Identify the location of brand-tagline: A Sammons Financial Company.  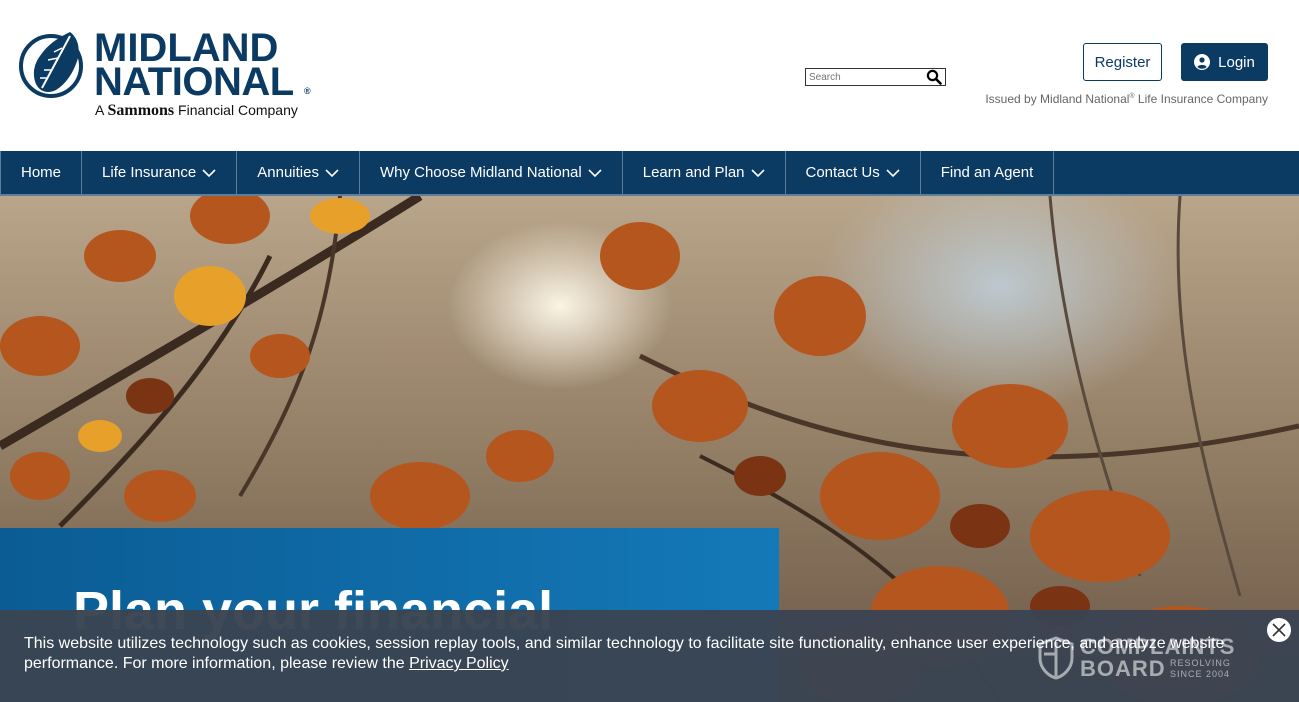
(196, 110).